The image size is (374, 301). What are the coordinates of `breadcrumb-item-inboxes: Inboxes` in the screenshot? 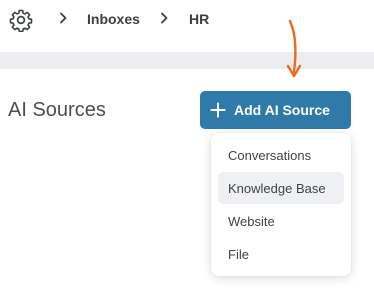 It's located at (113, 19).